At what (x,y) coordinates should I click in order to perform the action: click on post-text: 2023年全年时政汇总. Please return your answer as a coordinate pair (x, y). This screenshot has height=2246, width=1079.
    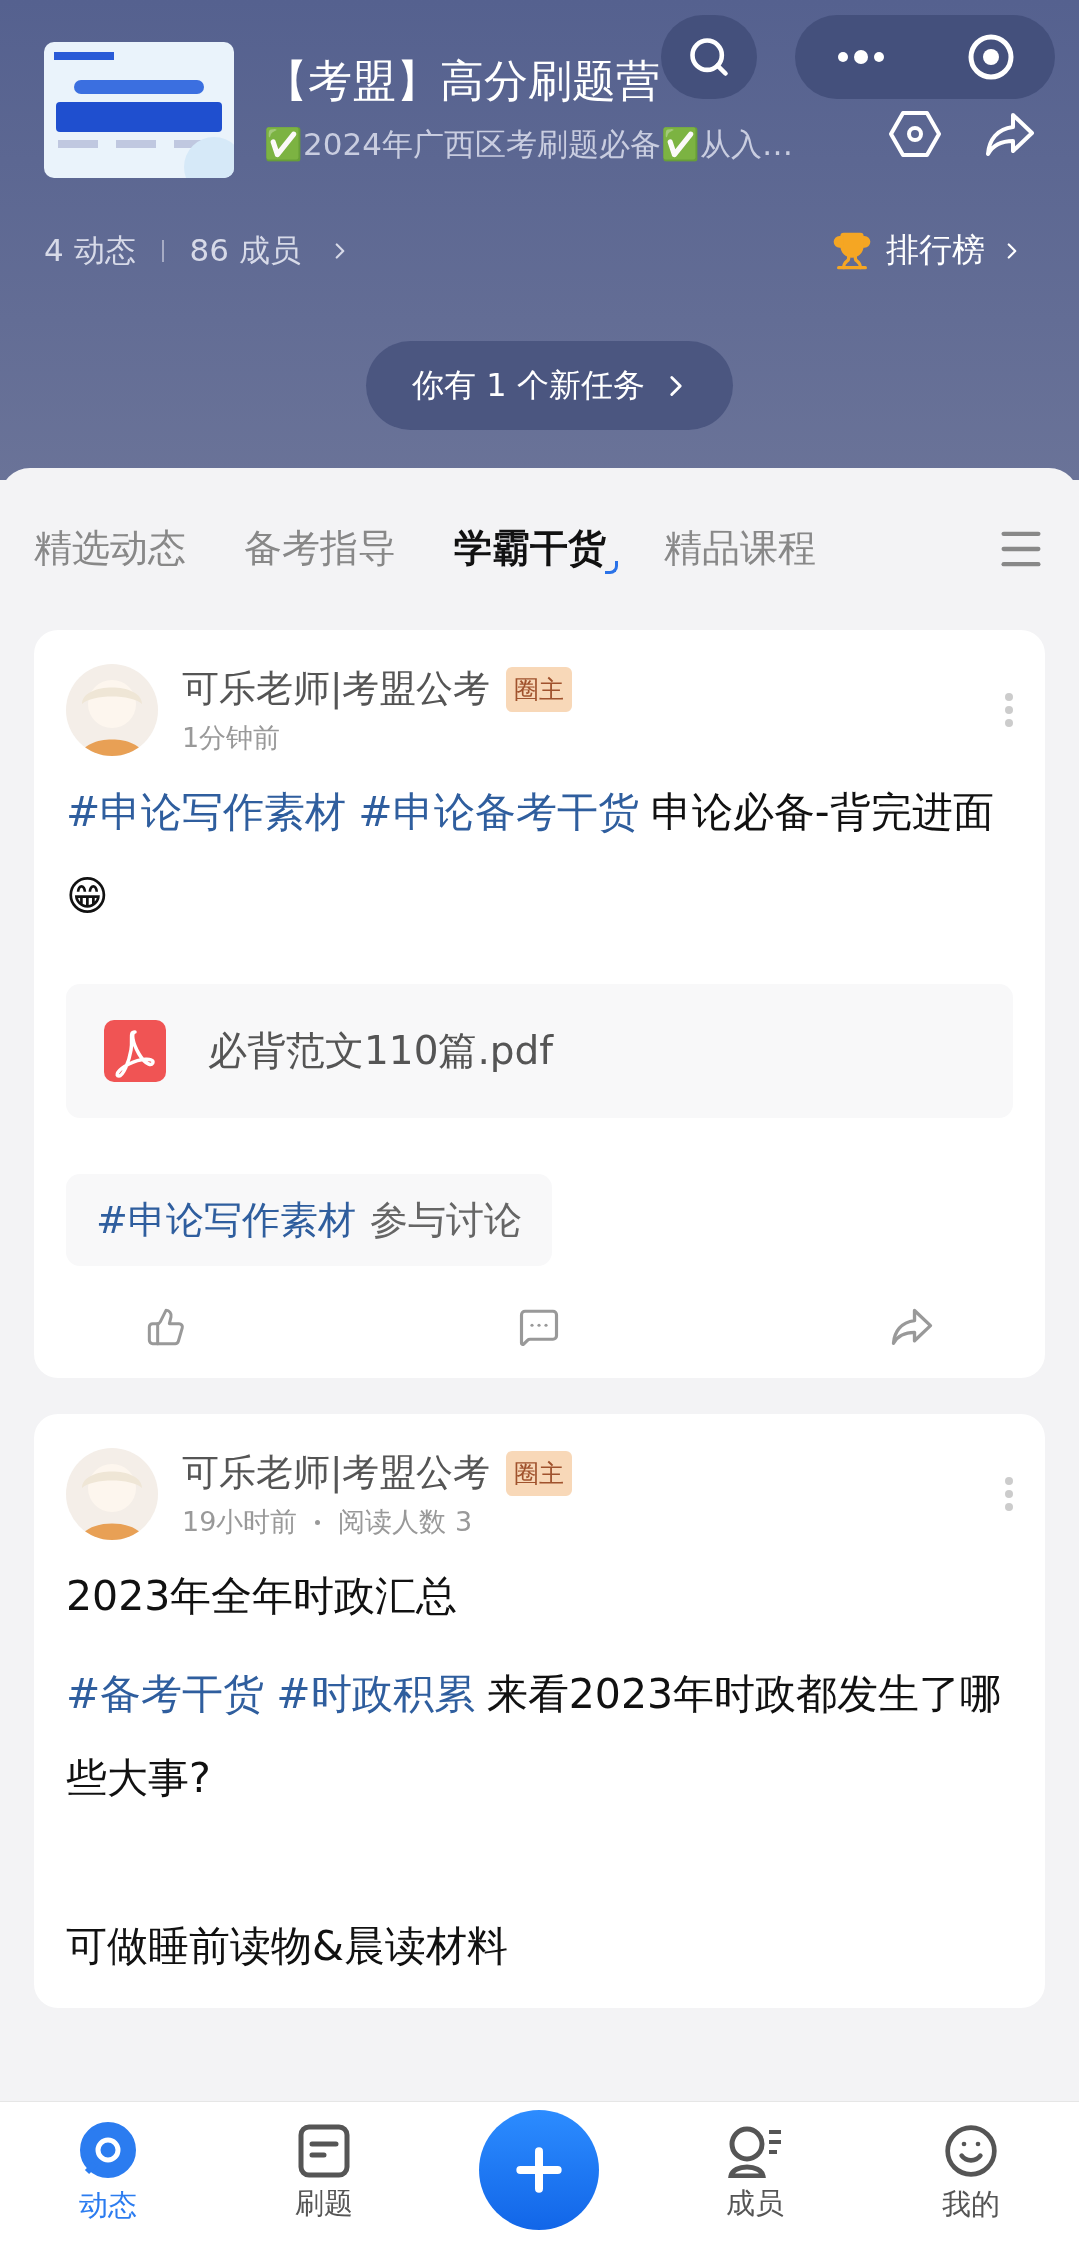
    Looking at the image, I should click on (262, 1596).